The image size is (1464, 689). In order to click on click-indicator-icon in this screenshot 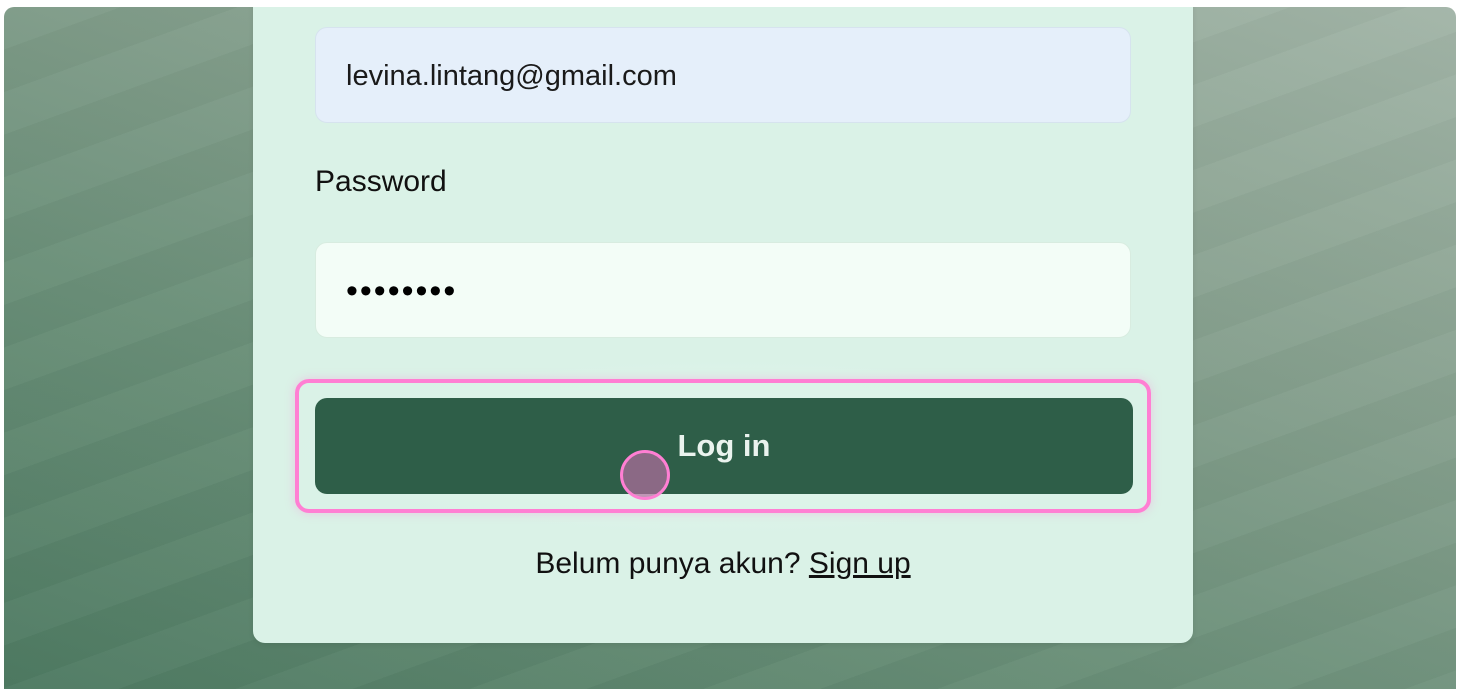, I will do `click(645, 475)`.